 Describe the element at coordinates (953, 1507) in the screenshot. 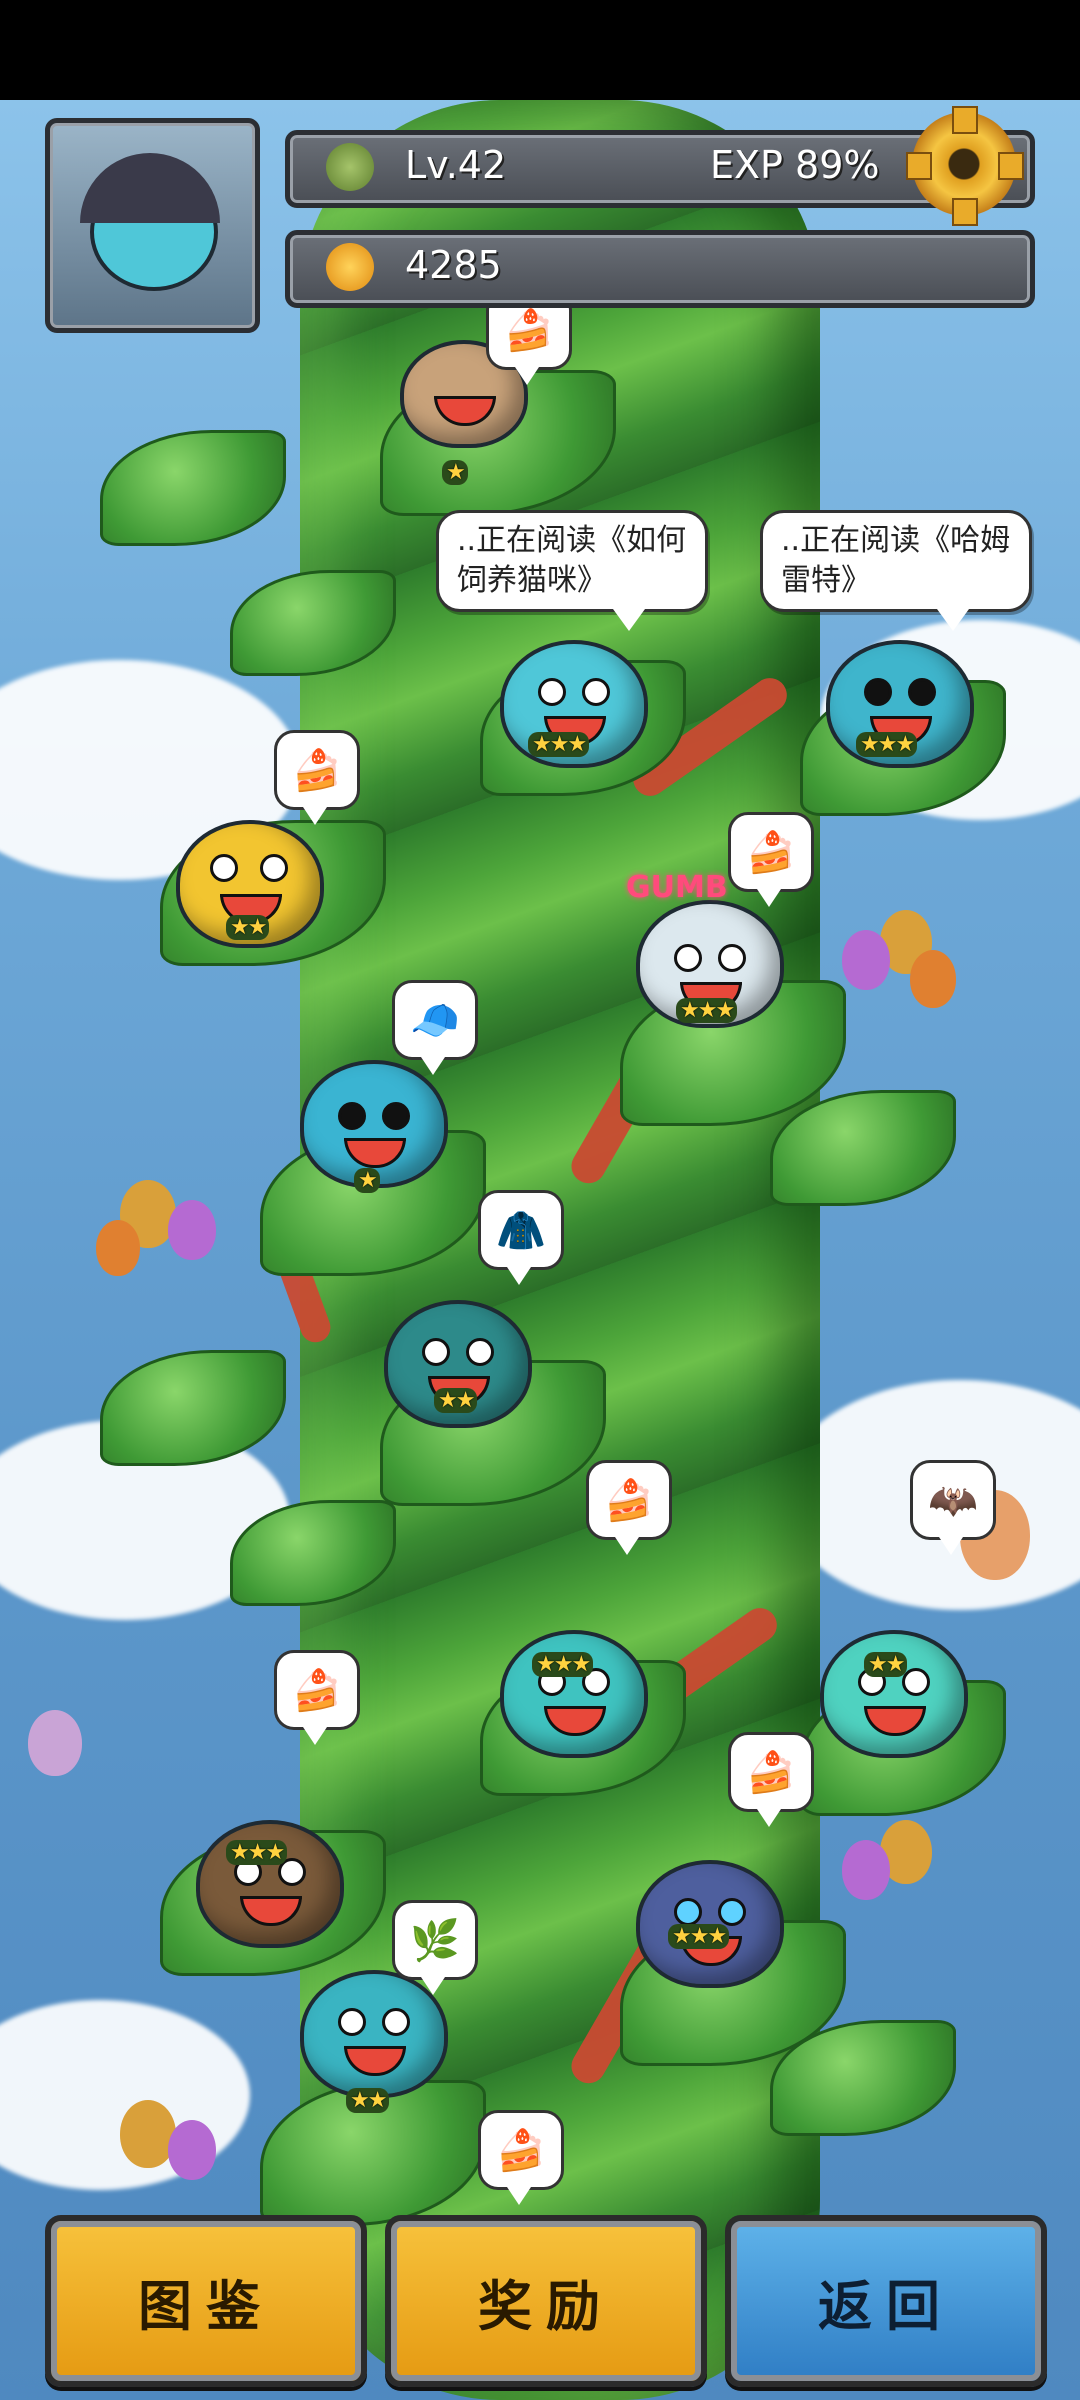

I see `bat-icon: 🦇` at that location.